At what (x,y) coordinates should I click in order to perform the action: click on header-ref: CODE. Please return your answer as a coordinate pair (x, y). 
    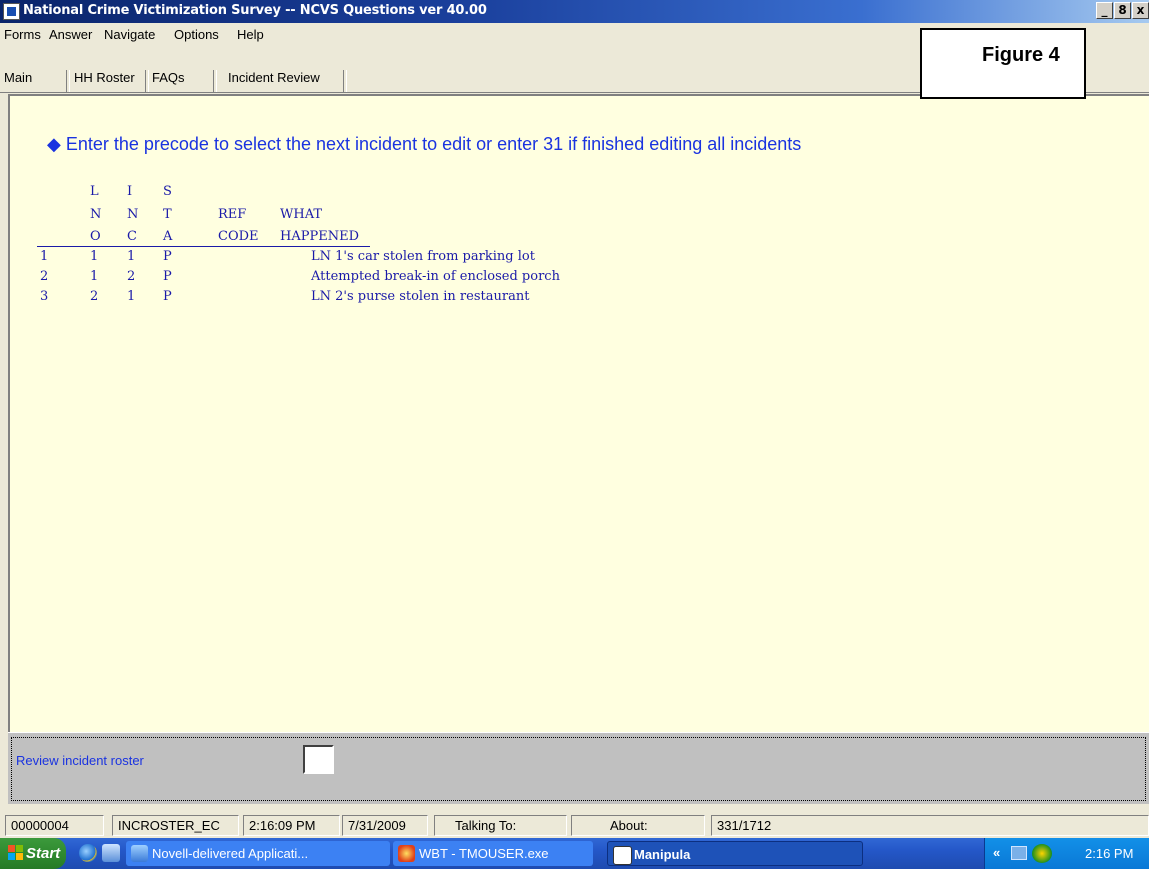
    Looking at the image, I should click on (238, 236).